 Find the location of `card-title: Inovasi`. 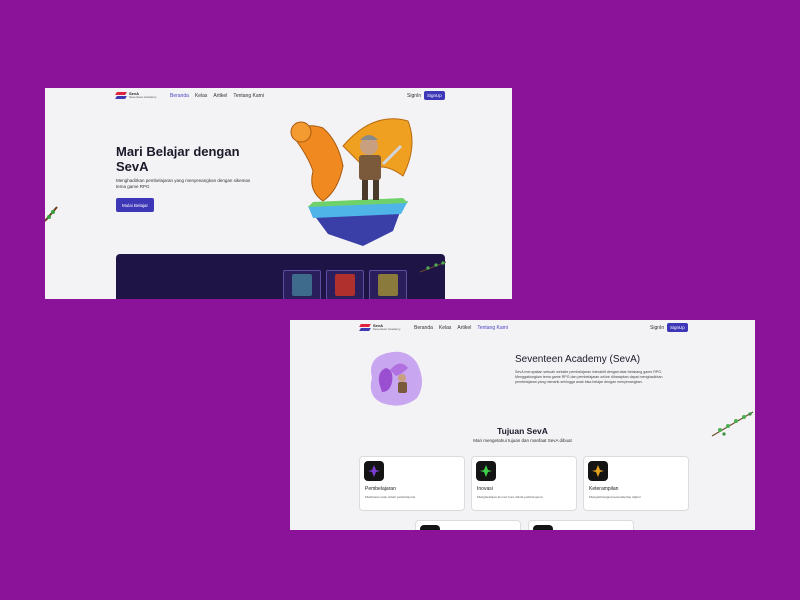

card-title: Inovasi is located at coordinates (485, 489).